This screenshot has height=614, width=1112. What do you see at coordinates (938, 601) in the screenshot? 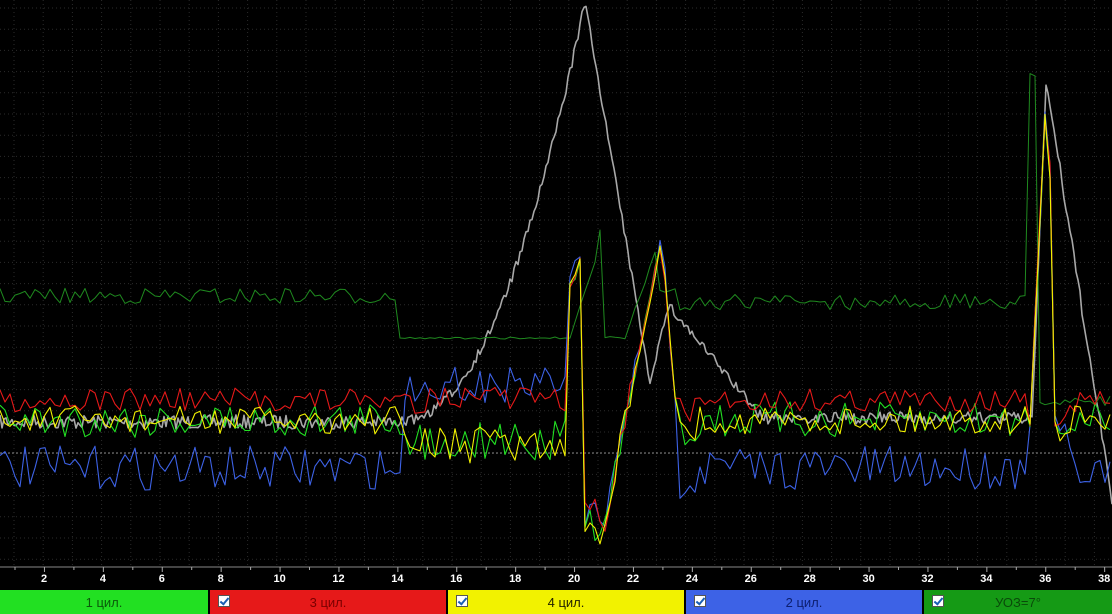
I see `ignition-timing-checkbox` at bounding box center [938, 601].